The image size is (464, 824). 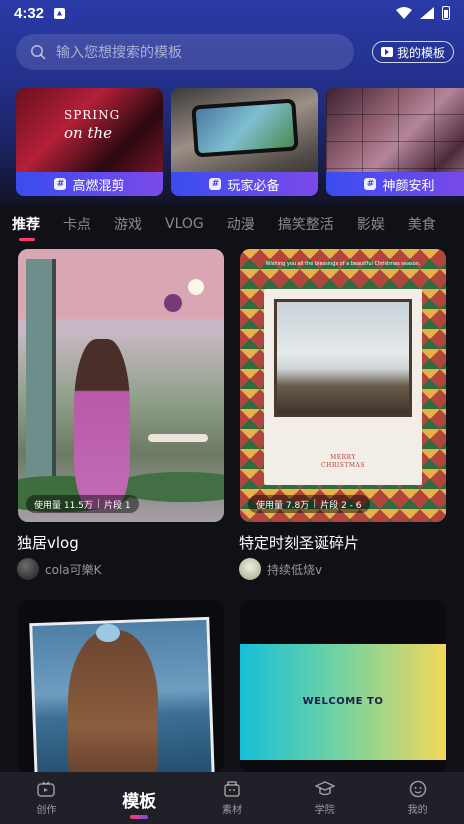 I want to click on nav-template: 模板, so click(x=139, y=798).